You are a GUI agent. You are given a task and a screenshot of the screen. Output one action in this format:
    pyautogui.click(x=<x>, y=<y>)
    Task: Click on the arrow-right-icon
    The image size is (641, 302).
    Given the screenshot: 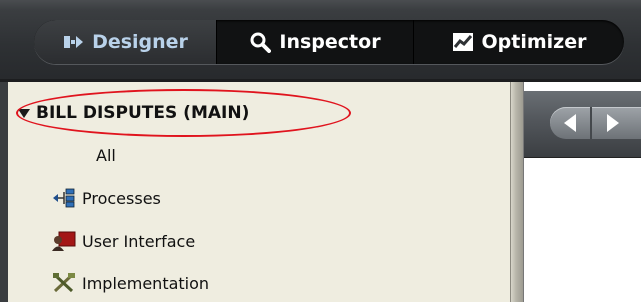 What is the action you would take?
    pyautogui.click(x=613, y=123)
    